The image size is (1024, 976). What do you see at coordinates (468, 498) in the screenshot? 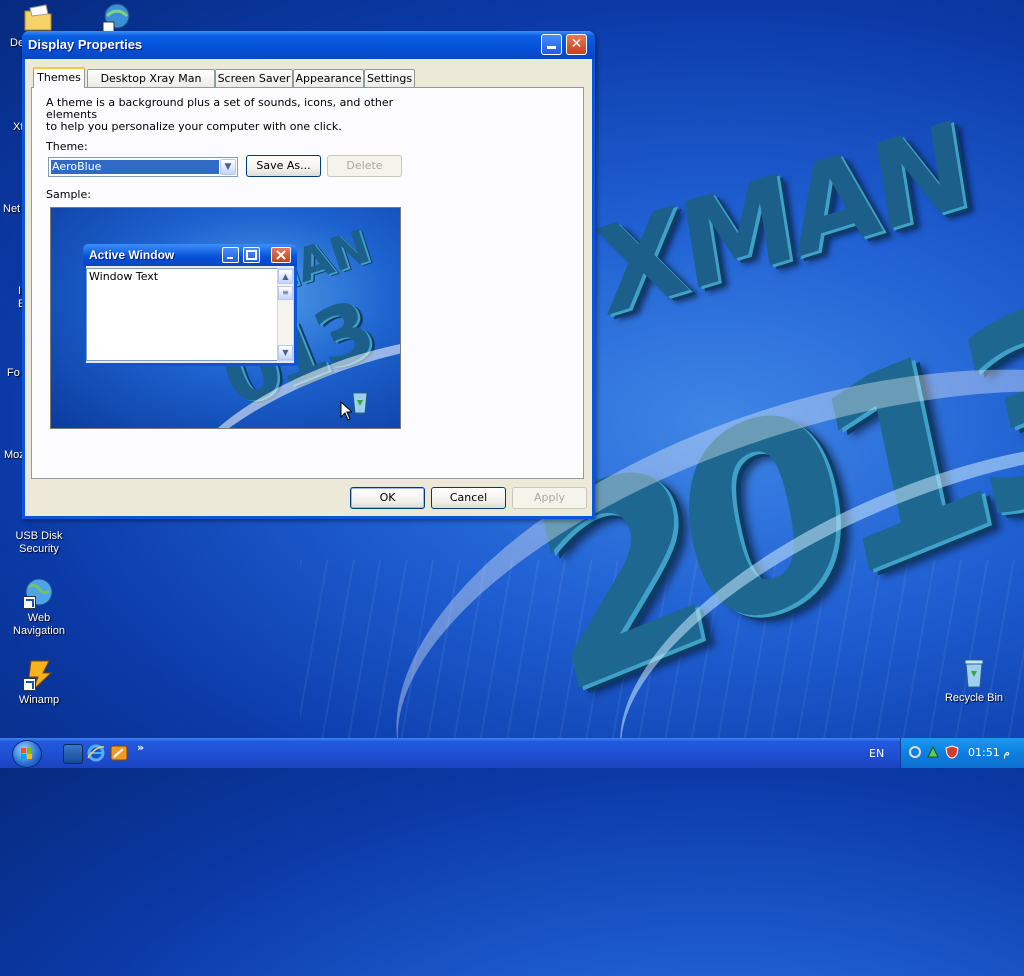
I see `cancel-button: Cancel` at bounding box center [468, 498].